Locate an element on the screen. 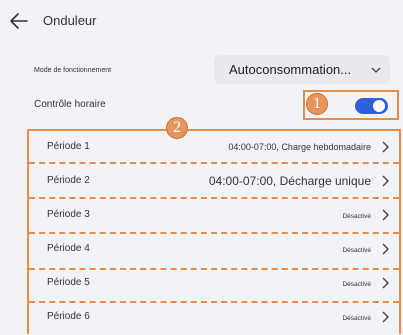  period-name: Période 2 is located at coordinates (68, 180).